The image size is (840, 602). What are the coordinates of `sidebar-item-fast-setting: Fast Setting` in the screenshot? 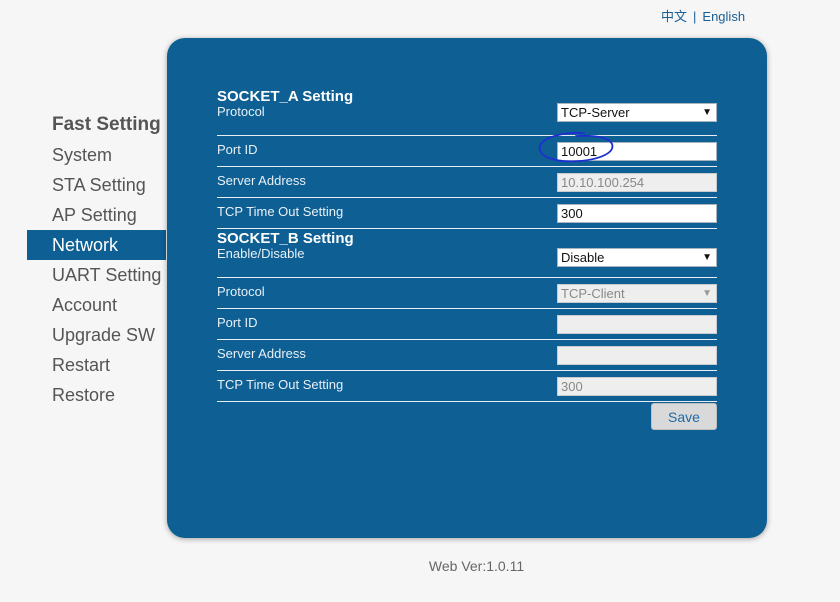 It's located at (83, 125).